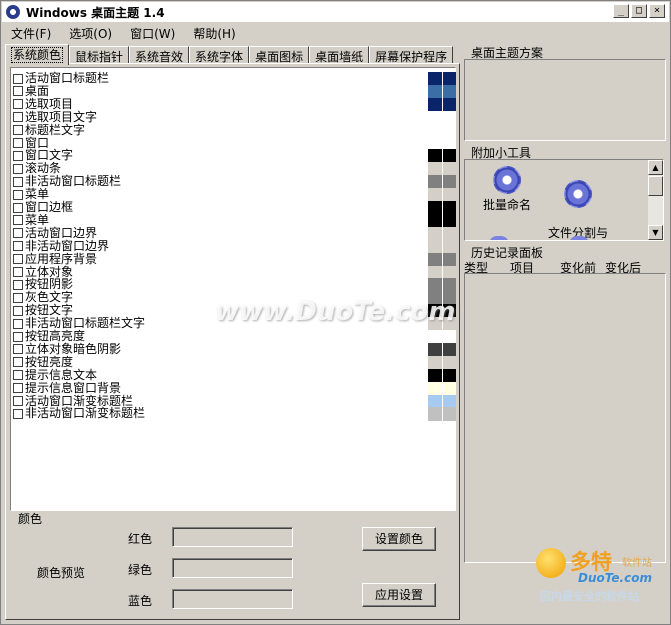  What do you see at coordinates (232, 568) in the screenshot?
I see `green-value-field` at bounding box center [232, 568].